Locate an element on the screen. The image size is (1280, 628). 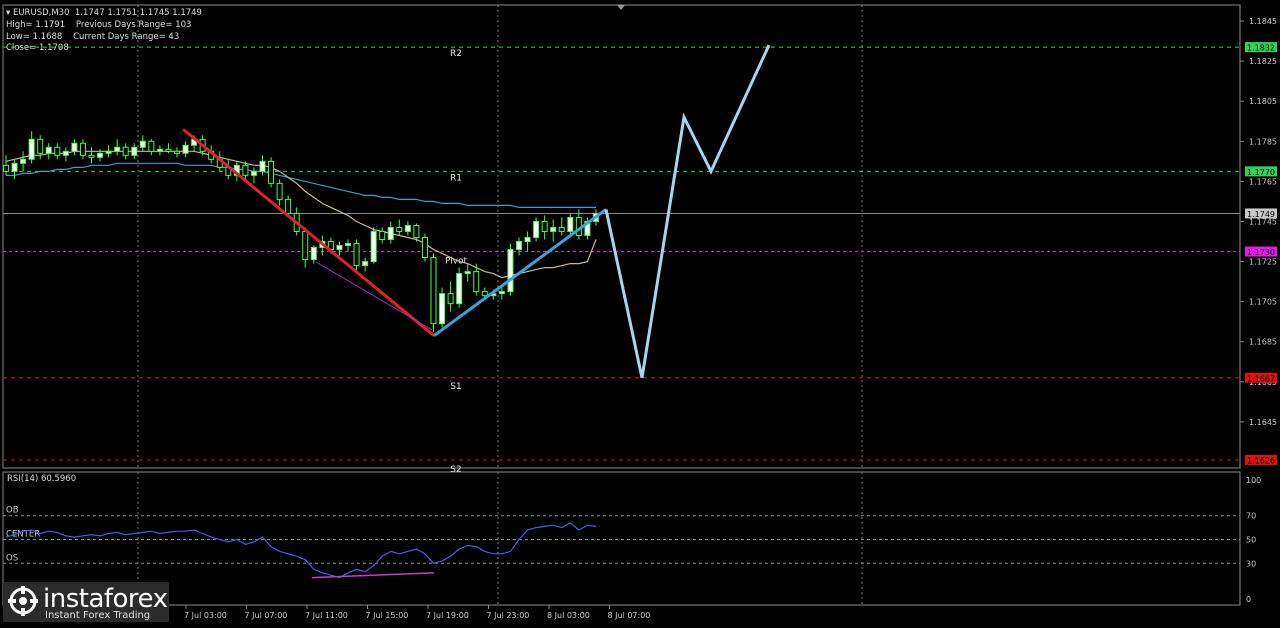
rsi-os-label: OS is located at coordinates (12, 558).